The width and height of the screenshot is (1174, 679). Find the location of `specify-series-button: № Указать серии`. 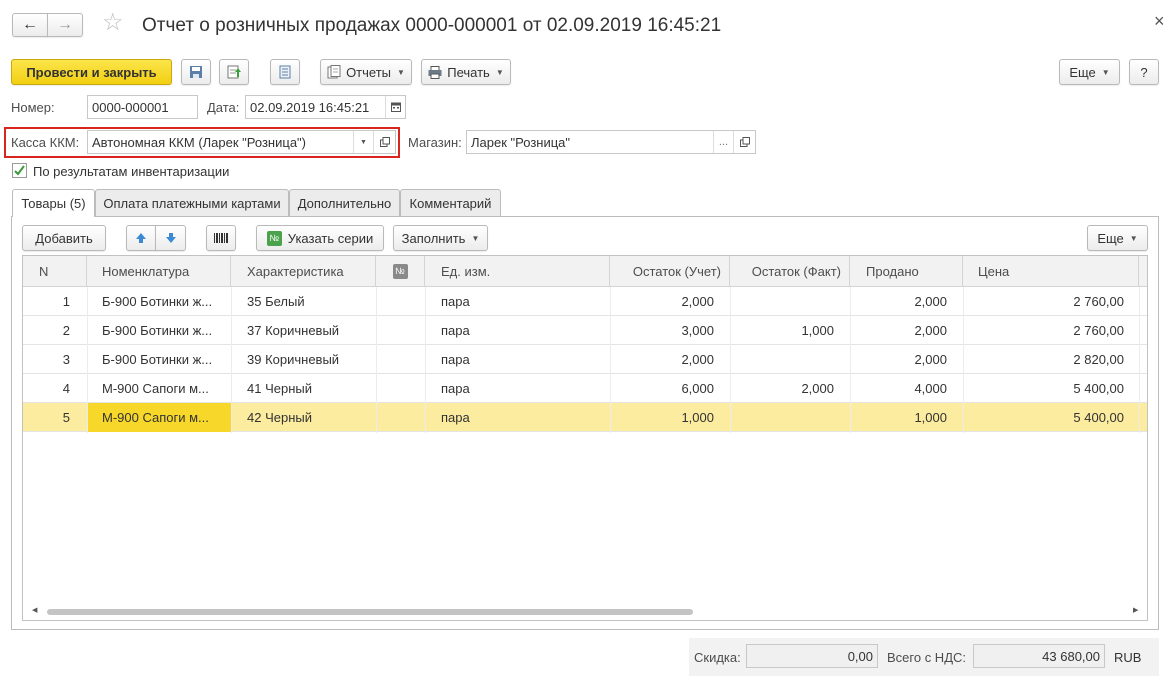

specify-series-button: № Указать серии is located at coordinates (320, 238).